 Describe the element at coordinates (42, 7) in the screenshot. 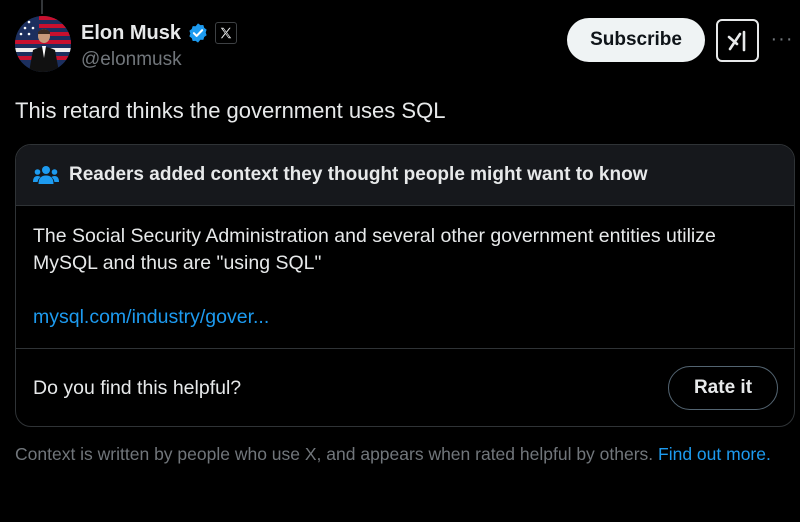

I see `thread-connector-line` at that location.